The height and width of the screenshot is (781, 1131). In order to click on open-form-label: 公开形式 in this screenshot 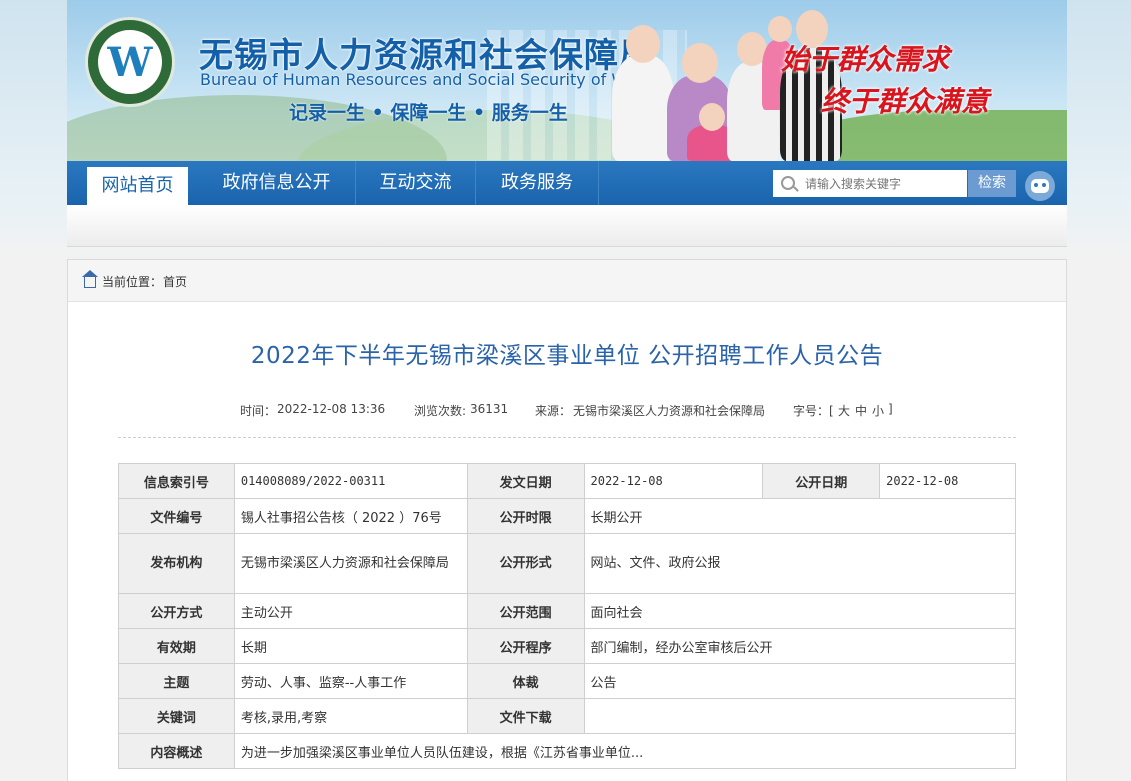, I will do `click(525, 563)`.